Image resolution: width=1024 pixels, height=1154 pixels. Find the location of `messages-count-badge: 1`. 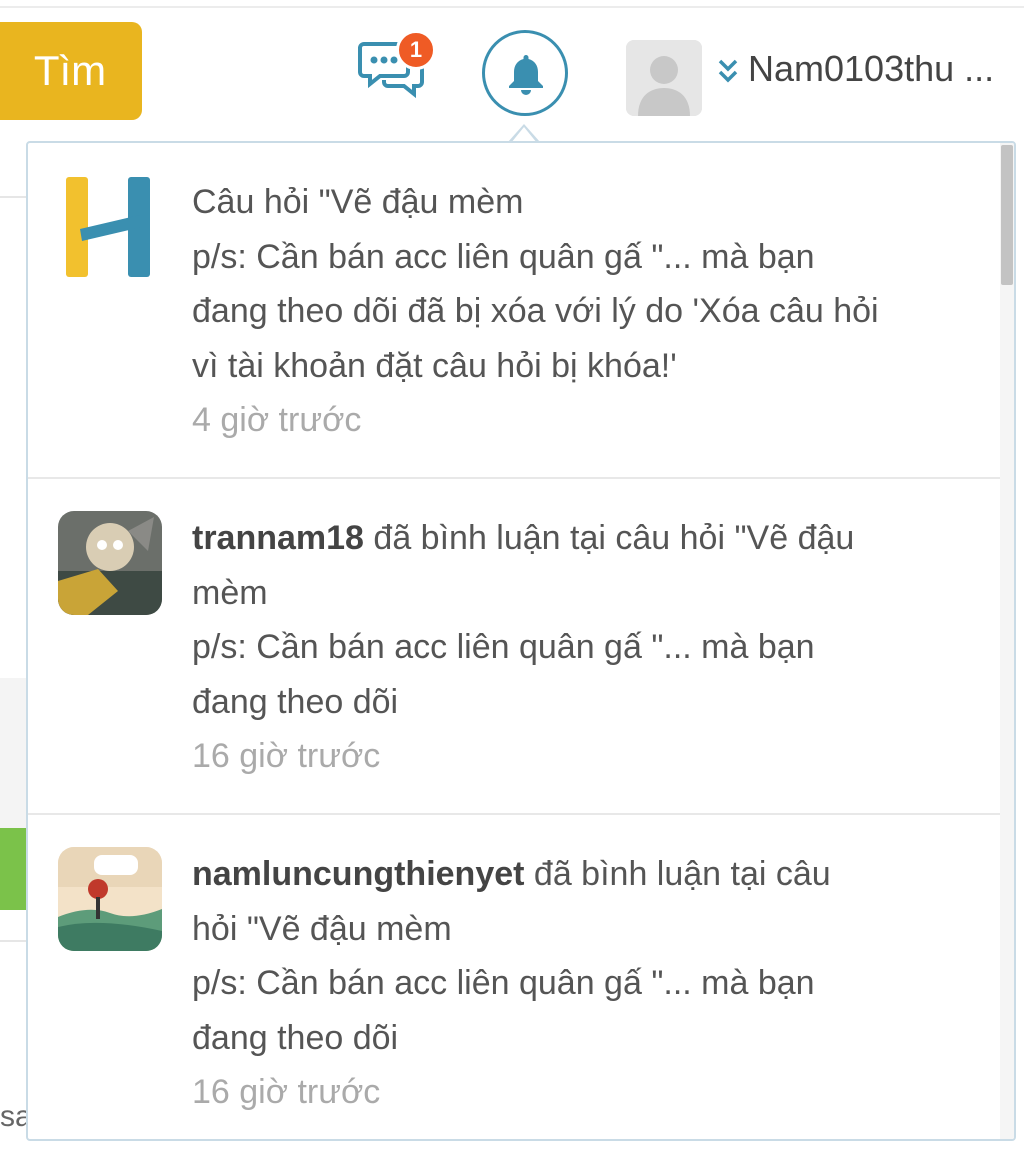

messages-count-badge: 1 is located at coordinates (416, 50).